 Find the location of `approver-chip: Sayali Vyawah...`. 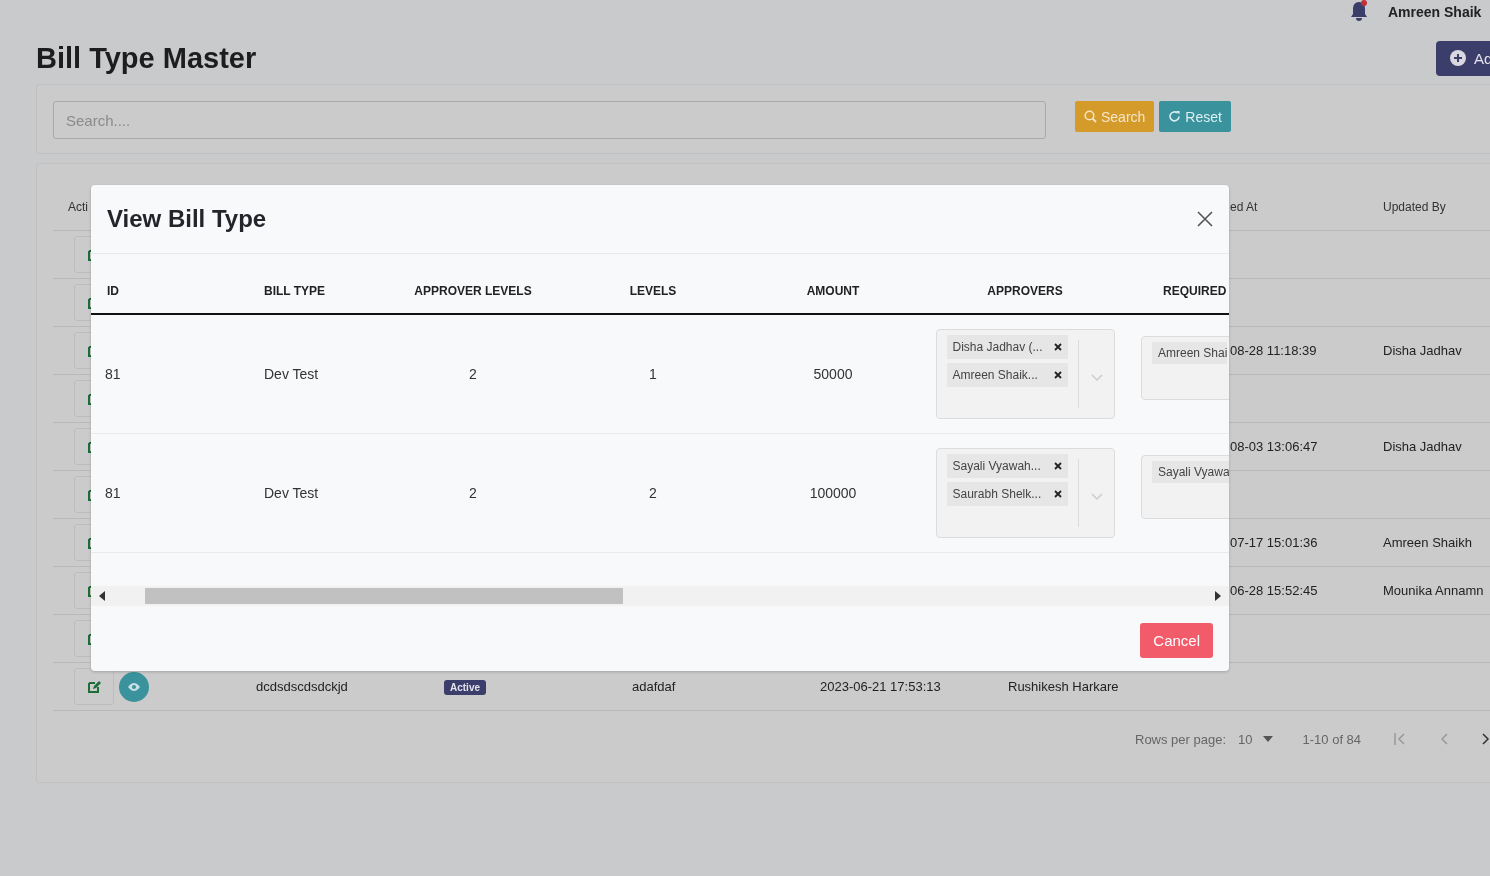

approver-chip: Sayali Vyawah... is located at coordinates (1007, 466).